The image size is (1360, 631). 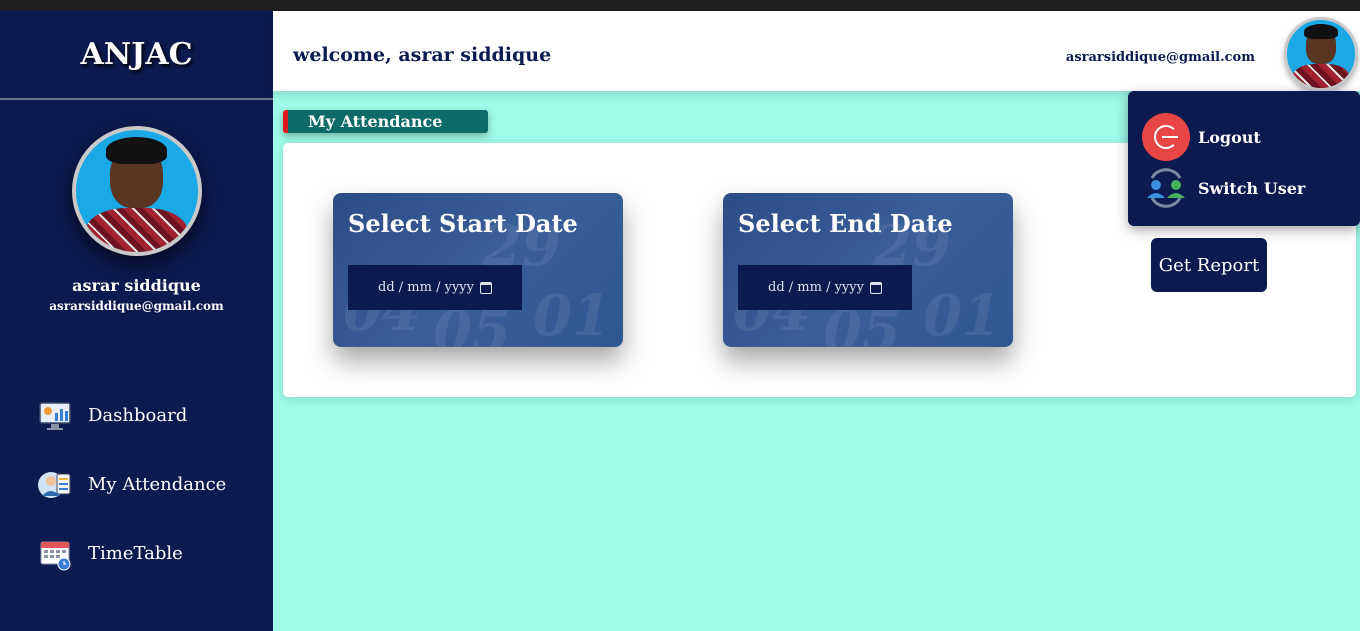 What do you see at coordinates (422, 55) in the screenshot?
I see `welcome-message: welcome, asrar siddique` at bounding box center [422, 55].